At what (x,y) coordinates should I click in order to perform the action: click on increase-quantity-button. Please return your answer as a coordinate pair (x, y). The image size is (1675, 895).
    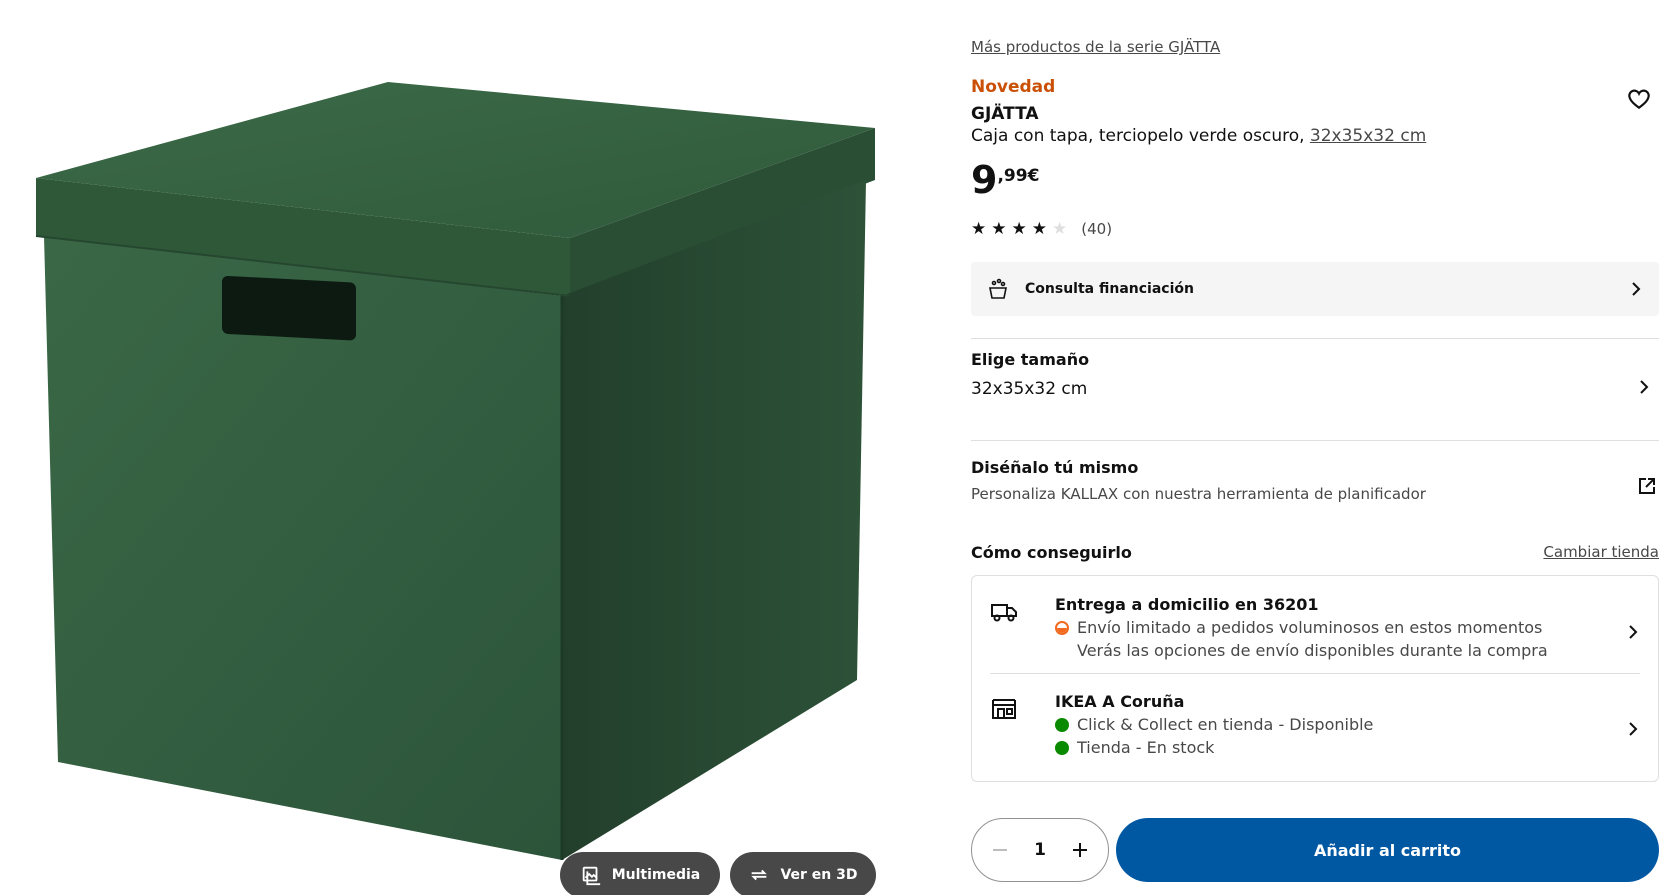
    Looking at the image, I should click on (1080, 850).